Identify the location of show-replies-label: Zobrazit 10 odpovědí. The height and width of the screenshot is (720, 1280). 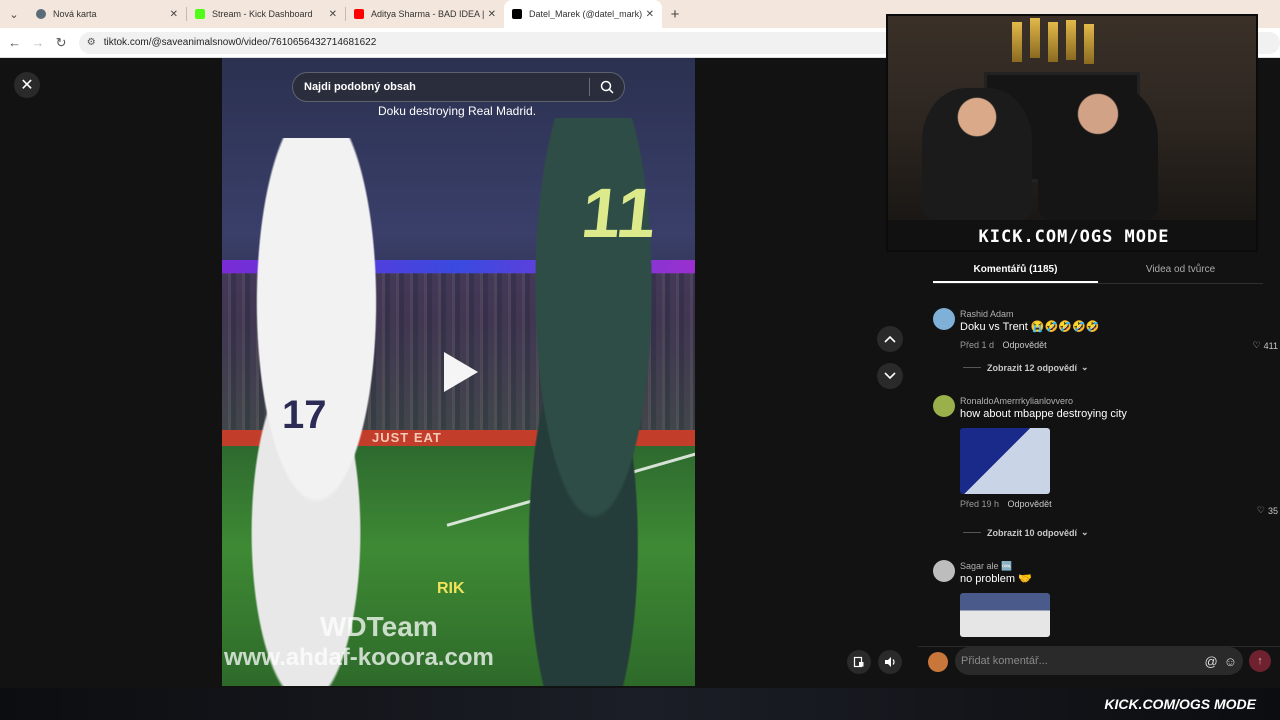
(1032, 532).